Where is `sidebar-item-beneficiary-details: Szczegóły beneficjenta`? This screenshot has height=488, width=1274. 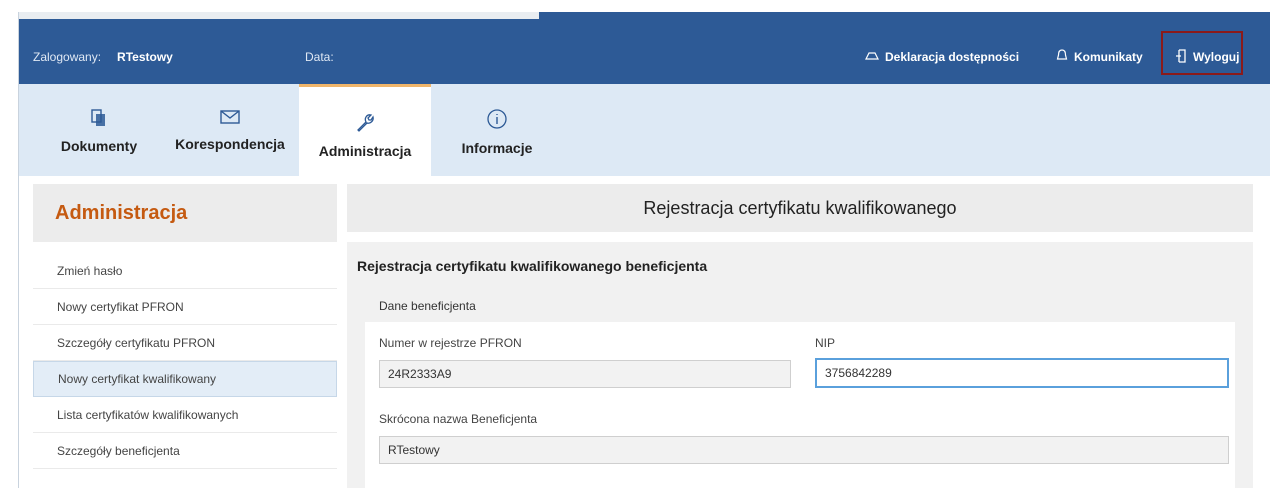
sidebar-item-beneficiary-details: Szczegóły beneficjenta is located at coordinates (185, 451).